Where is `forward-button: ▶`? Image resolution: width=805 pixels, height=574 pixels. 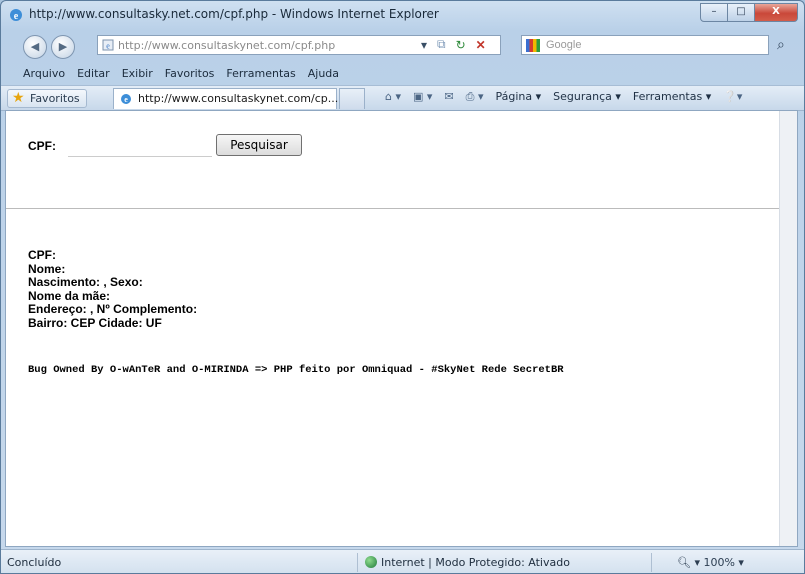
forward-button: ▶ is located at coordinates (63, 47).